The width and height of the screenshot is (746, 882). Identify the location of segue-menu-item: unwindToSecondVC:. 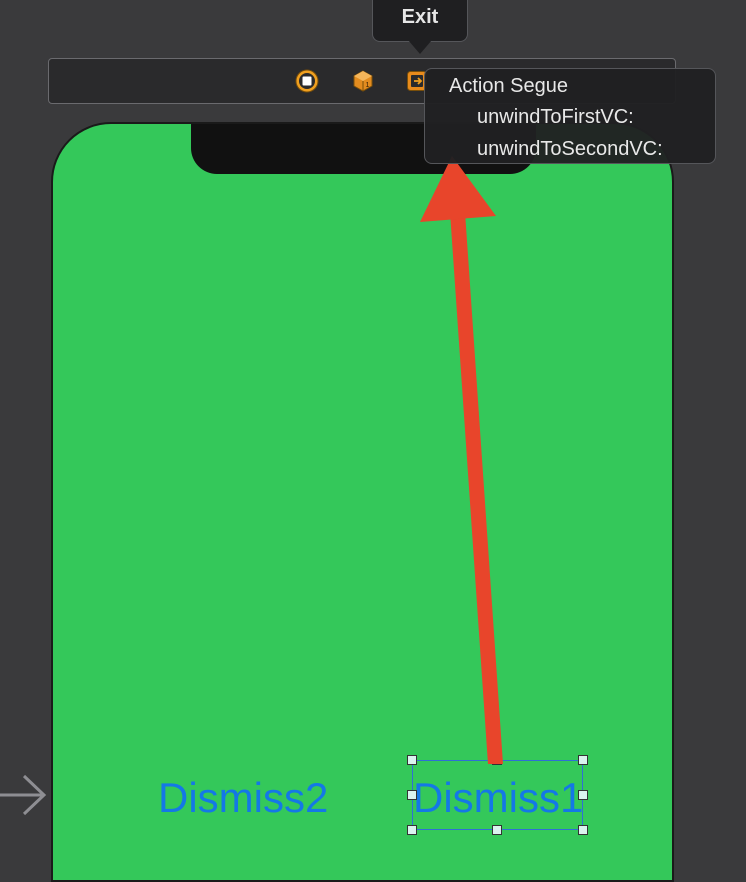
(570, 149).